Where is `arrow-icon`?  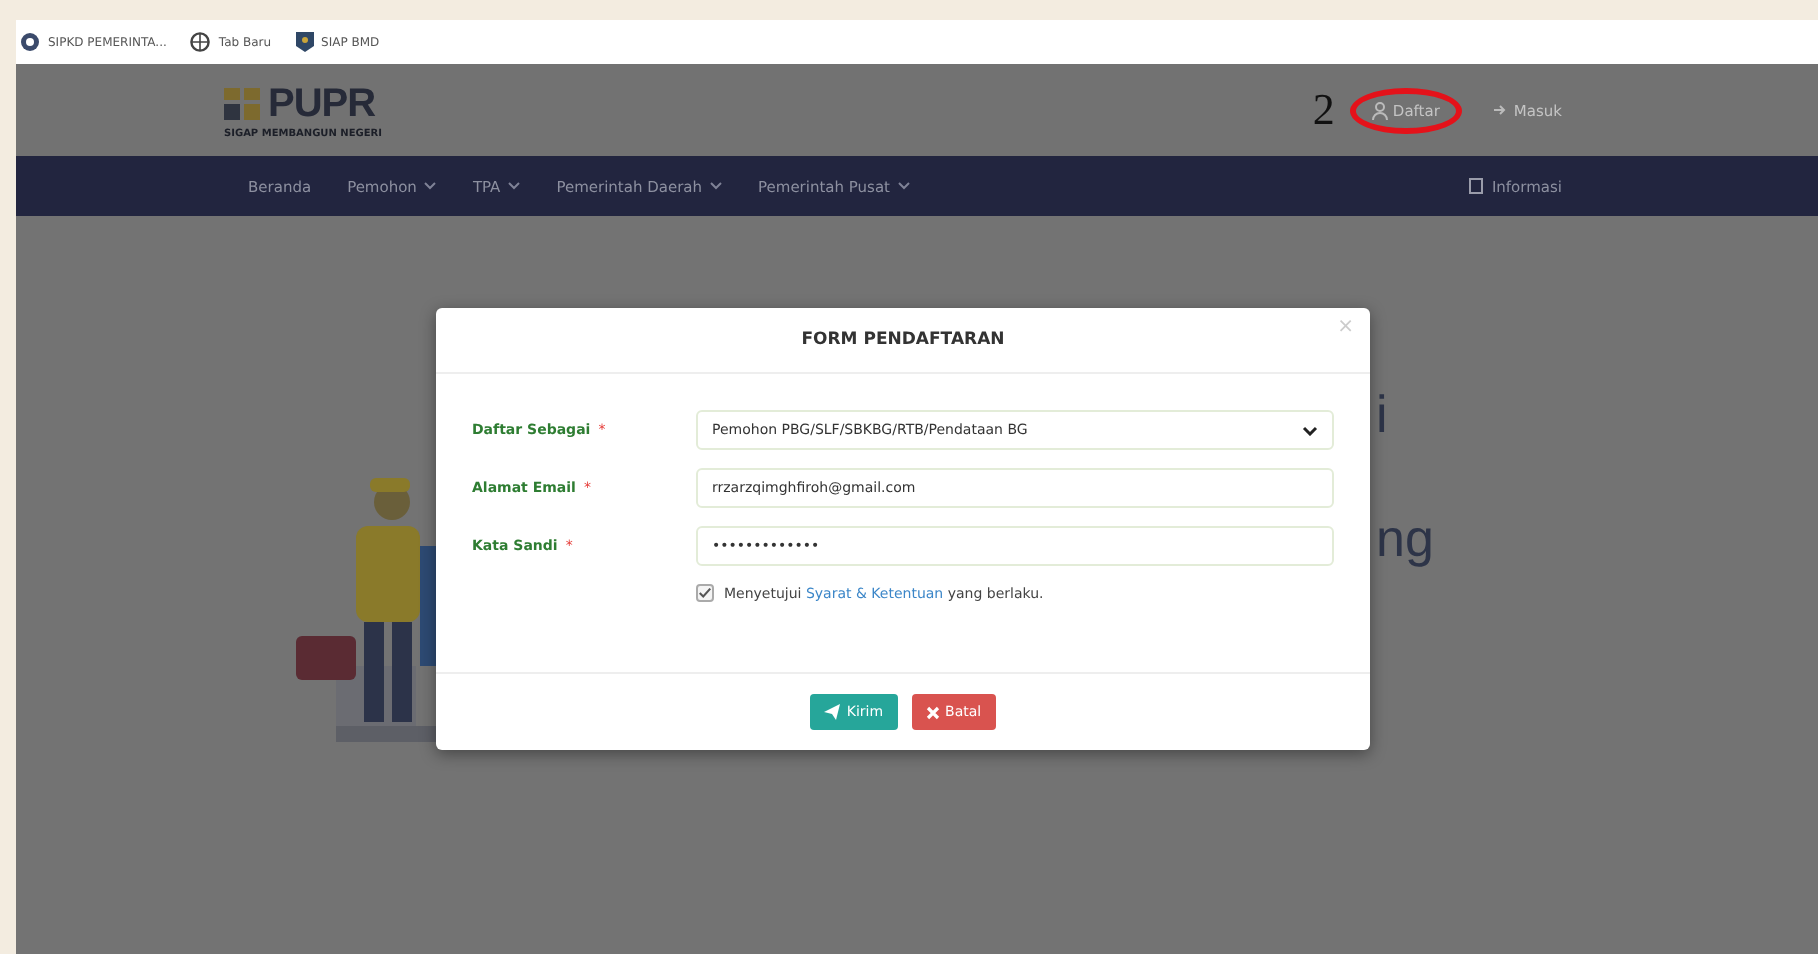
arrow-icon is located at coordinates (1501, 110).